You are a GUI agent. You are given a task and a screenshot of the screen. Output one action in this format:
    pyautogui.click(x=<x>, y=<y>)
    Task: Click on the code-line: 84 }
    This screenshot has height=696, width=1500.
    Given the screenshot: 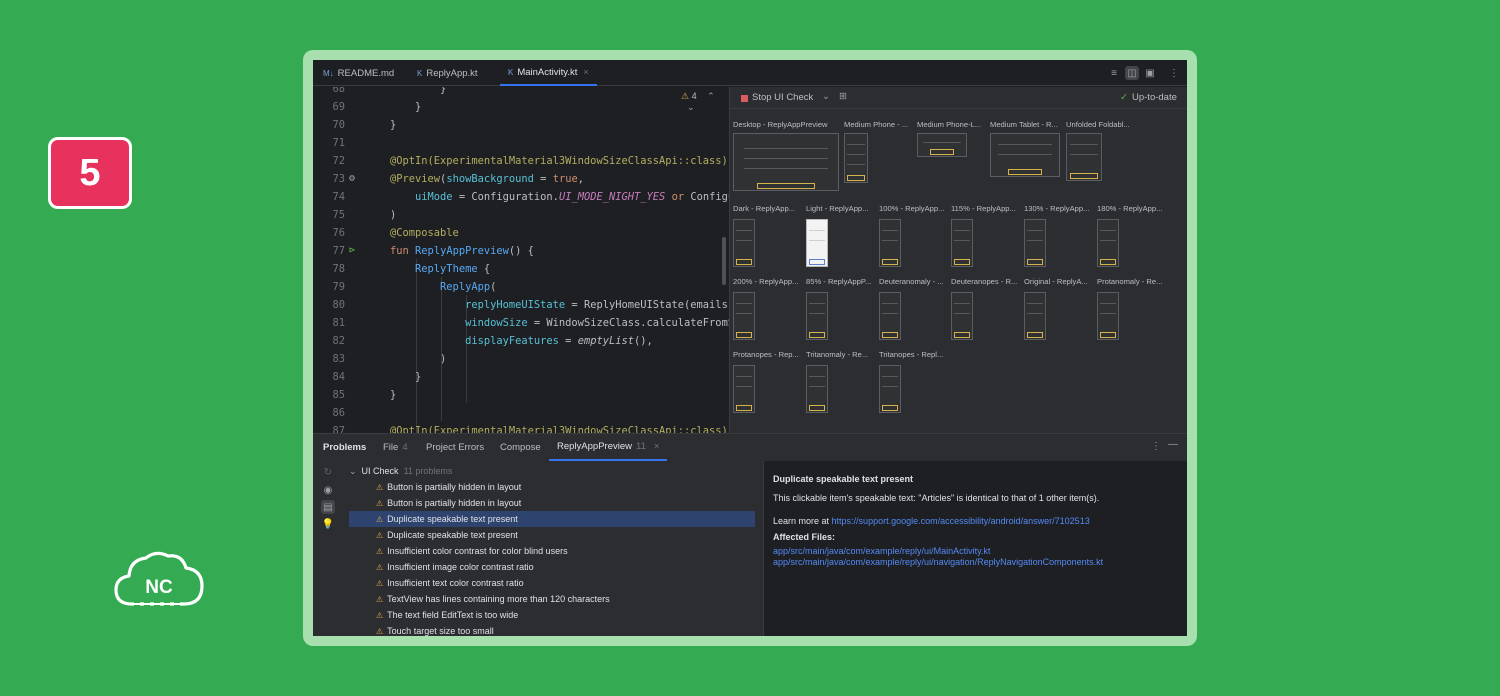 What is the action you would take?
    pyautogui.click(x=377, y=377)
    